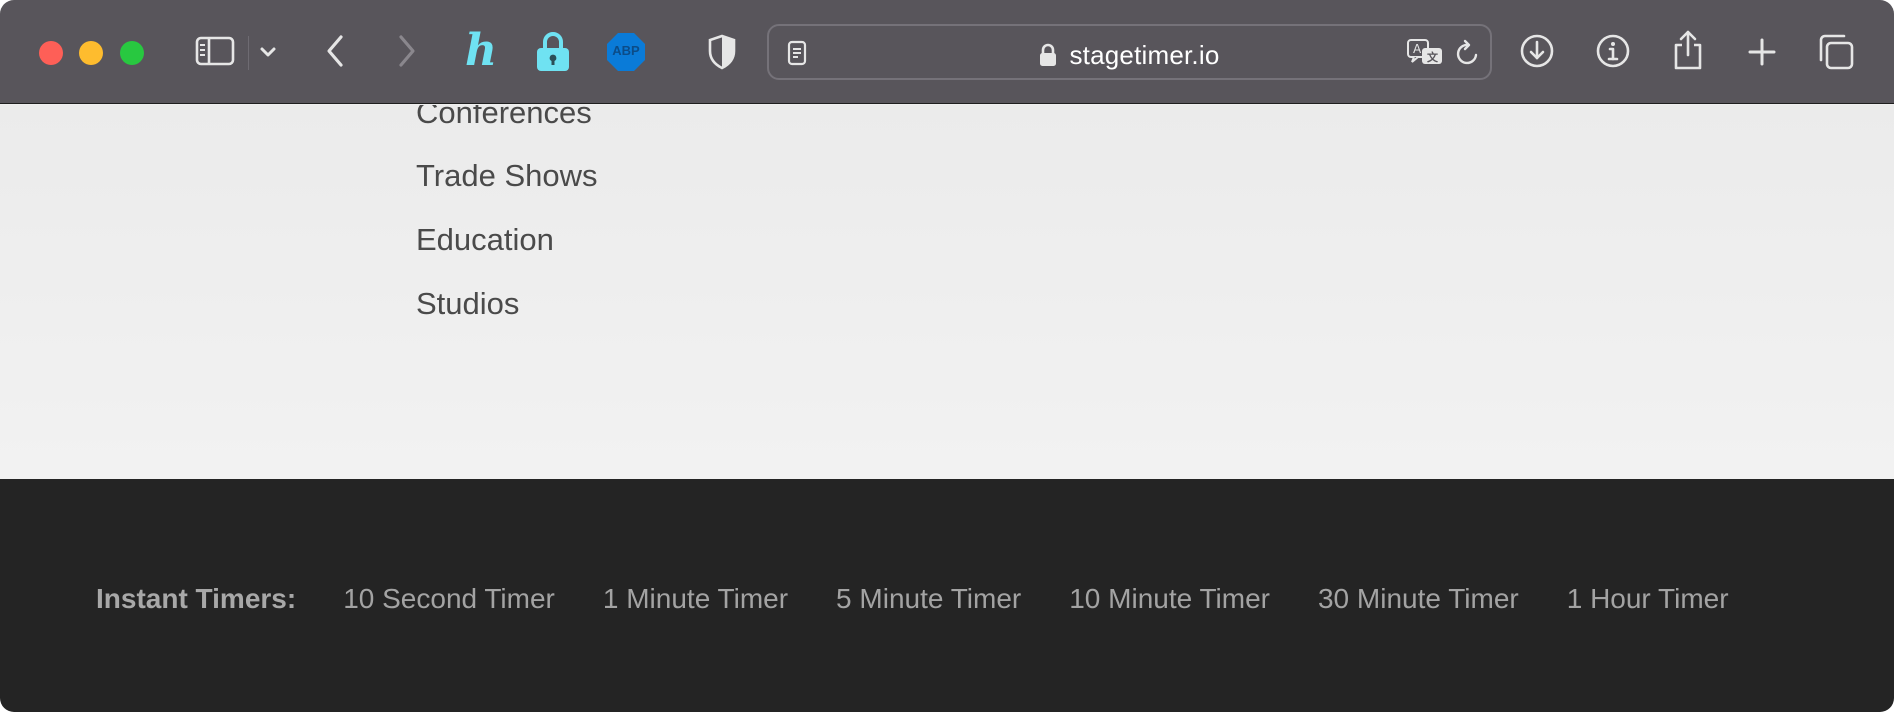 Image resolution: width=1894 pixels, height=712 pixels. Describe the element at coordinates (1425, 53) in the screenshot. I see `translate-icon: A文` at that location.